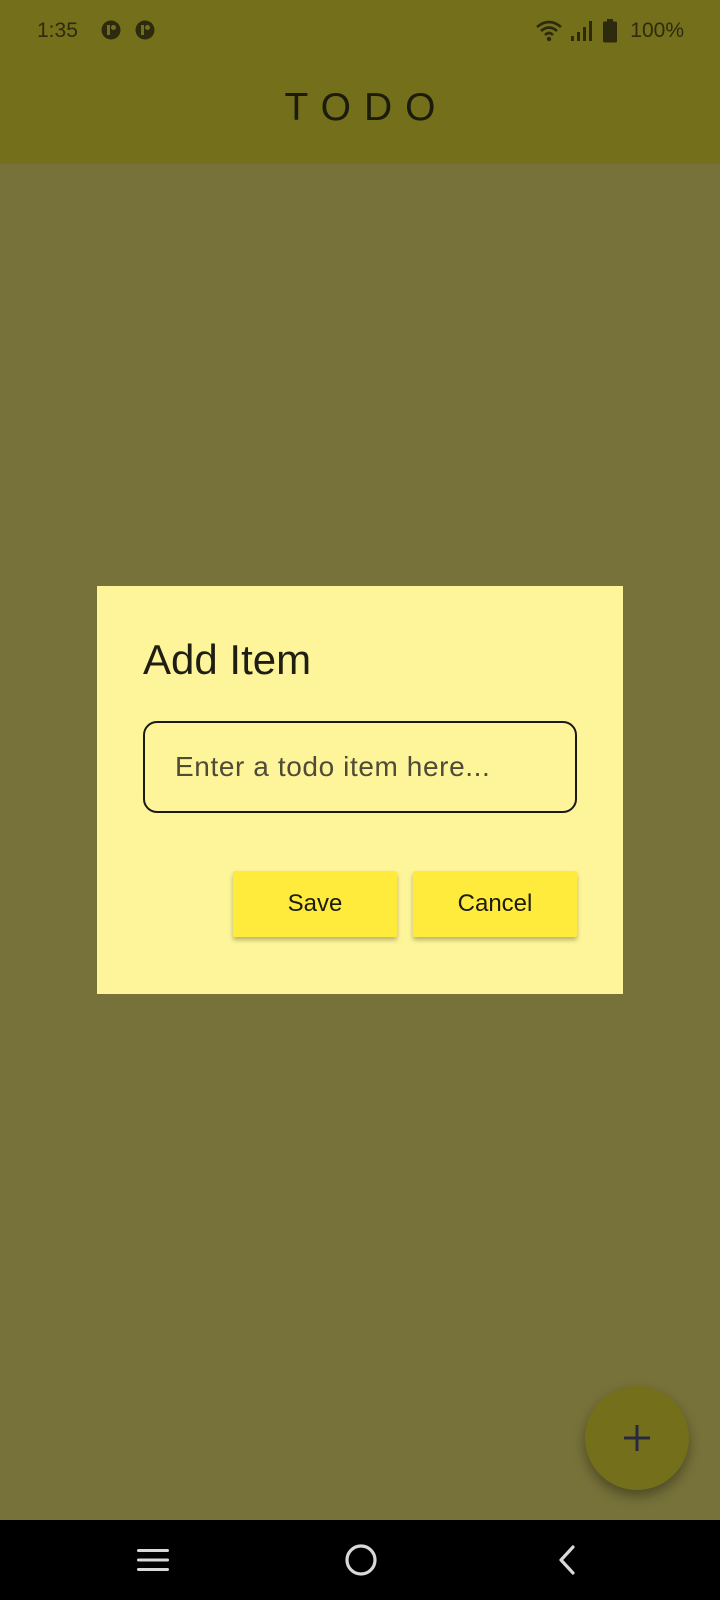 The height and width of the screenshot is (1600, 720). I want to click on status-bar: 1:35 100%, so click(360, 31).